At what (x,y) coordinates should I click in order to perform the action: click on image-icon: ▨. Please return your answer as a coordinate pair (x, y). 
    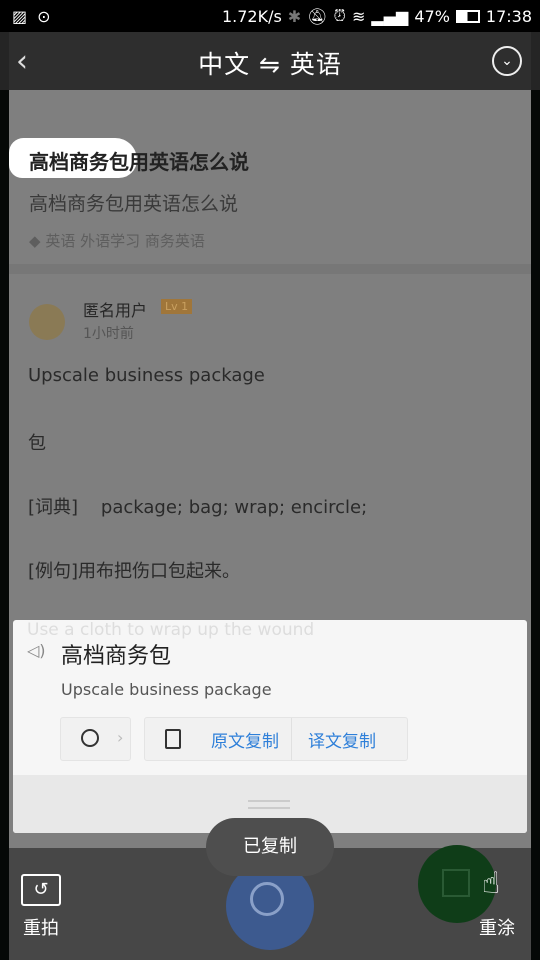
    Looking at the image, I should click on (20, 16).